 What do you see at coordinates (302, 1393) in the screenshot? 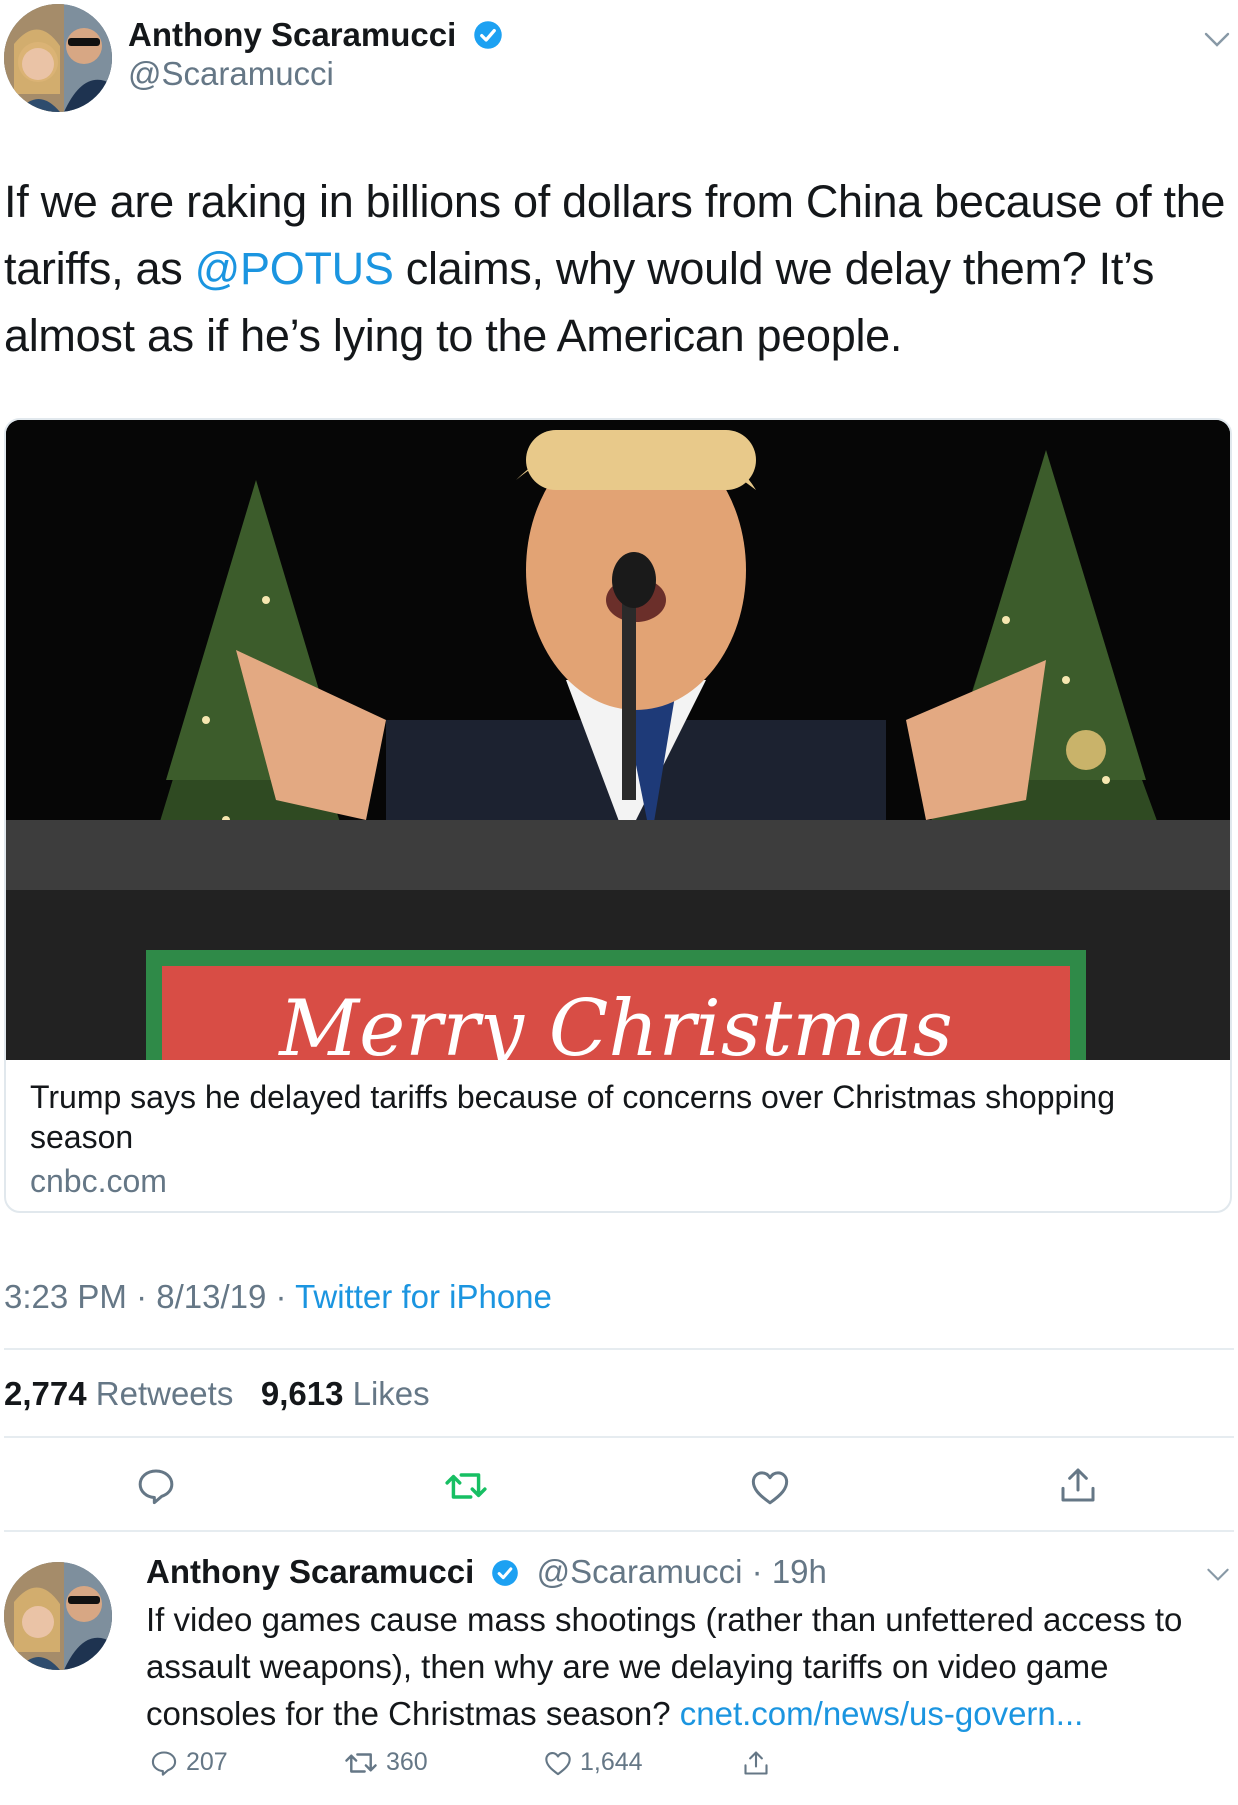
I see `likes-count: 9,613` at bounding box center [302, 1393].